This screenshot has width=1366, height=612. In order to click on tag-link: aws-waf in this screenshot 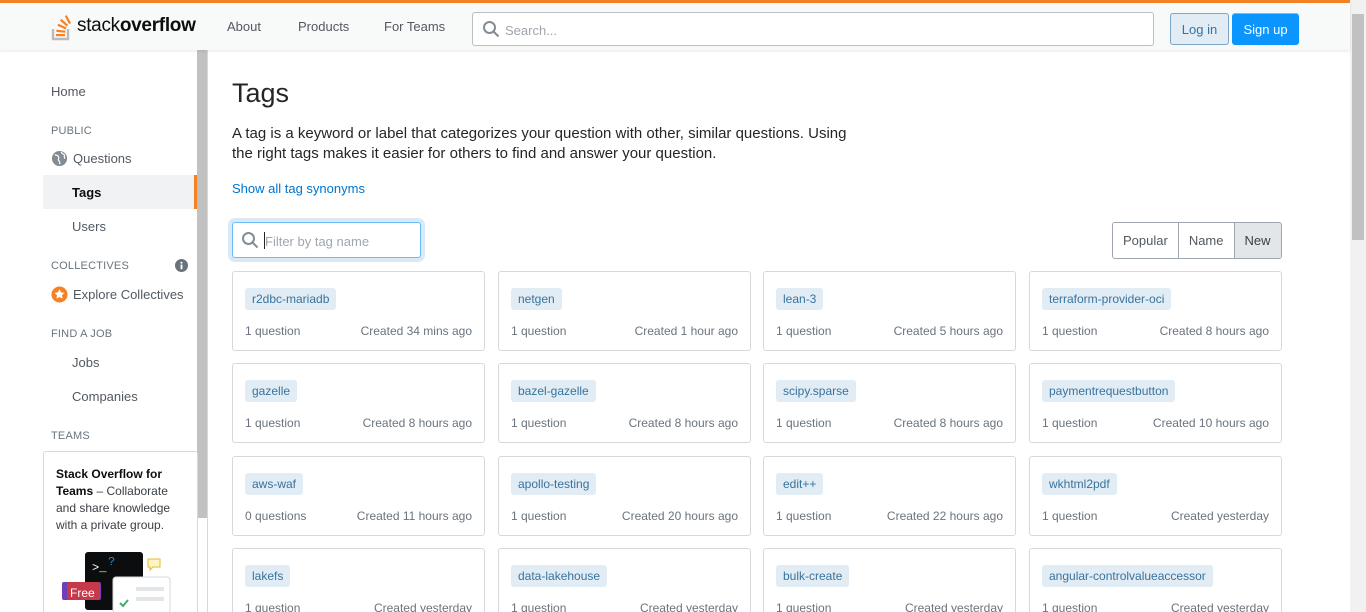, I will do `click(274, 484)`.